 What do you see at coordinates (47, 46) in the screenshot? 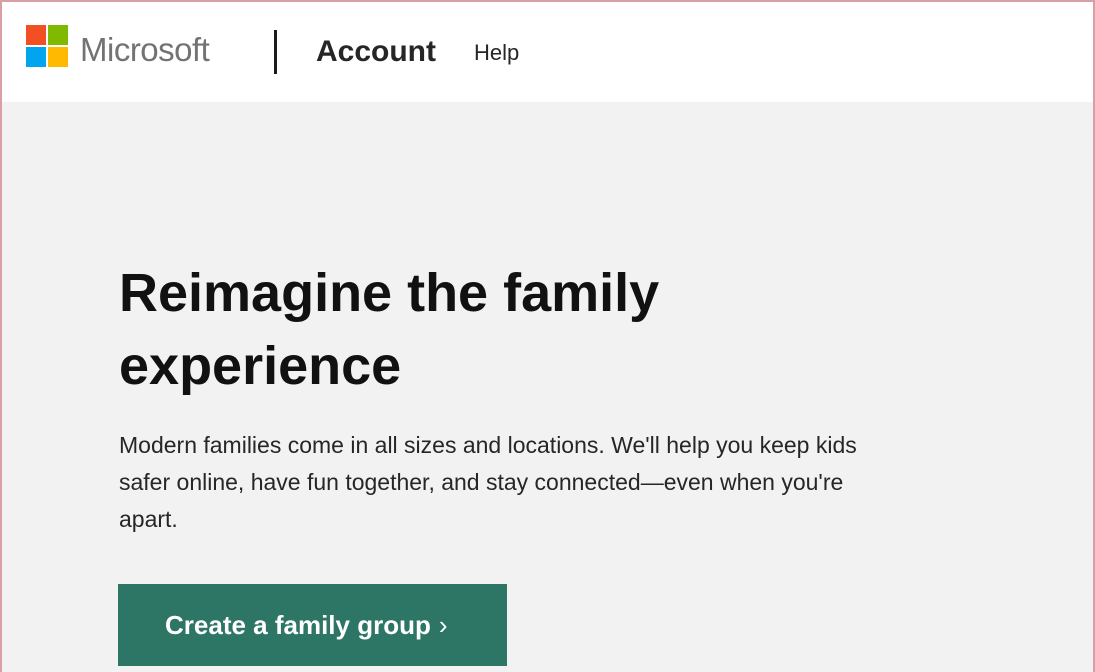
I see `microsoft-logo-icon` at bounding box center [47, 46].